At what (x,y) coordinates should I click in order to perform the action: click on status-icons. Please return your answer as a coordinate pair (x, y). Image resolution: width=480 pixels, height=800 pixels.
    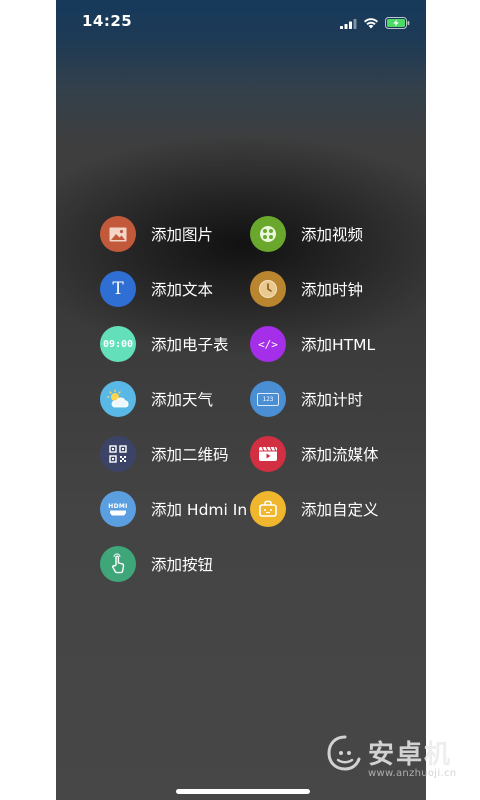
    Looking at the image, I should click on (375, 23).